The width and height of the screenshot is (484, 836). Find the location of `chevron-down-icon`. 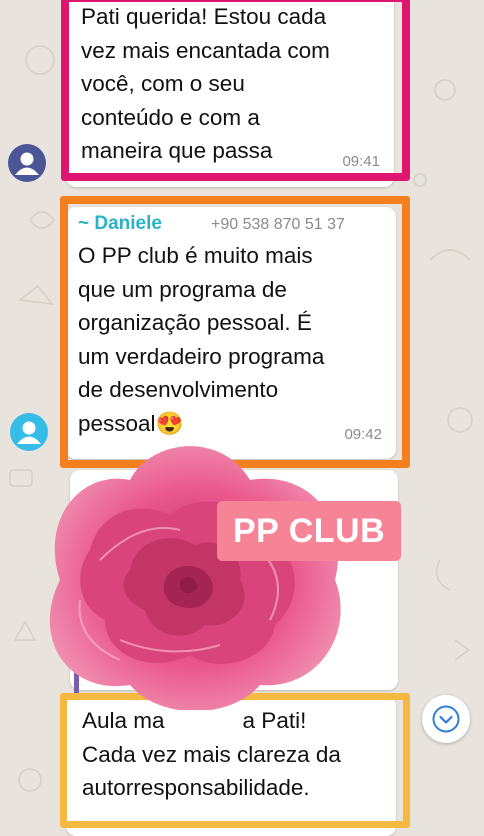

chevron-down-icon is located at coordinates (446, 719).